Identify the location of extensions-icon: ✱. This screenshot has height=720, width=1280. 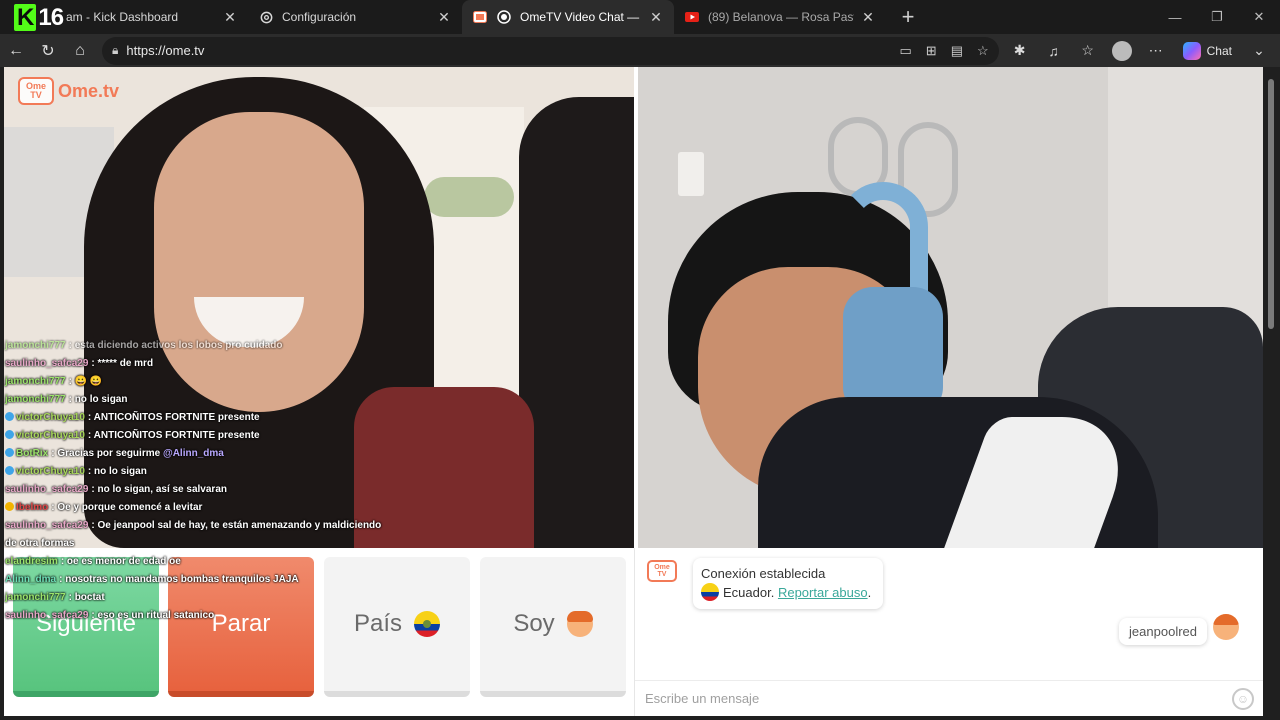
(1020, 51).